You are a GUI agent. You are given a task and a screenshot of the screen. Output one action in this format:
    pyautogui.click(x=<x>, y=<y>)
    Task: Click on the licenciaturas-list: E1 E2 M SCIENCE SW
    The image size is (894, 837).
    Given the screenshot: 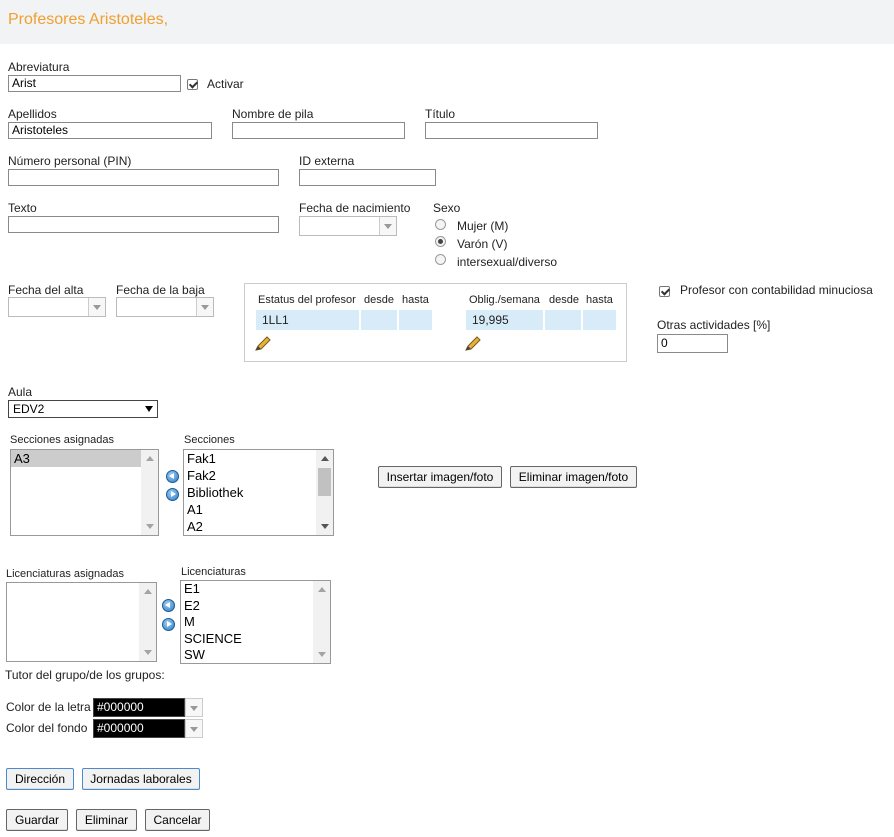 What is the action you would take?
    pyautogui.click(x=255, y=622)
    